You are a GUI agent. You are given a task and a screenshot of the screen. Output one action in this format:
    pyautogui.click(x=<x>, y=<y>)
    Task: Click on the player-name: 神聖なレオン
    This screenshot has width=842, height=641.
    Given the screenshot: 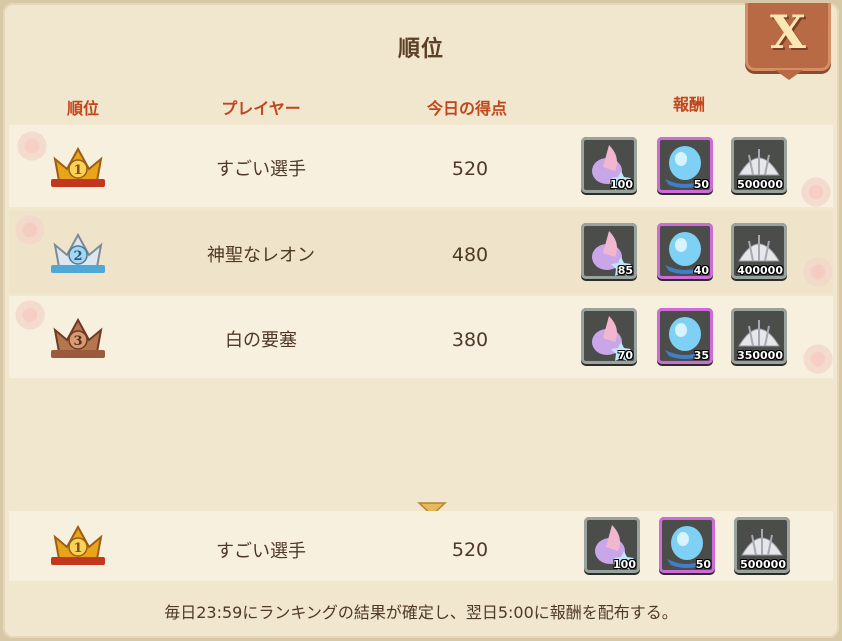 What is the action you would take?
    pyautogui.click(x=261, y=255)
    